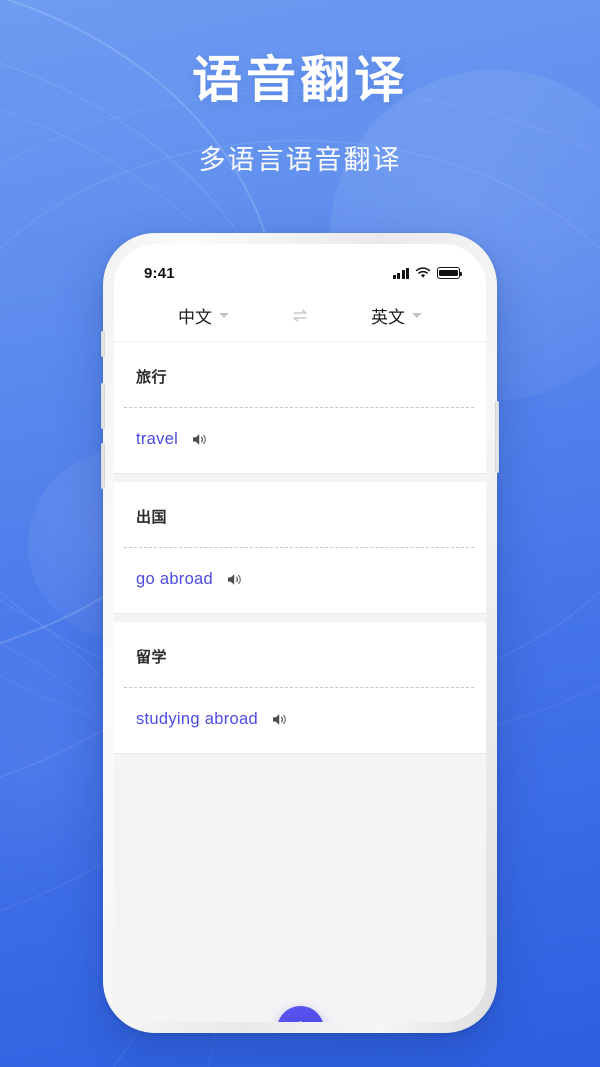  Describe the element at coordinates (300, 267) in the screenshot. I see `status-bar: 9:41` at that location.